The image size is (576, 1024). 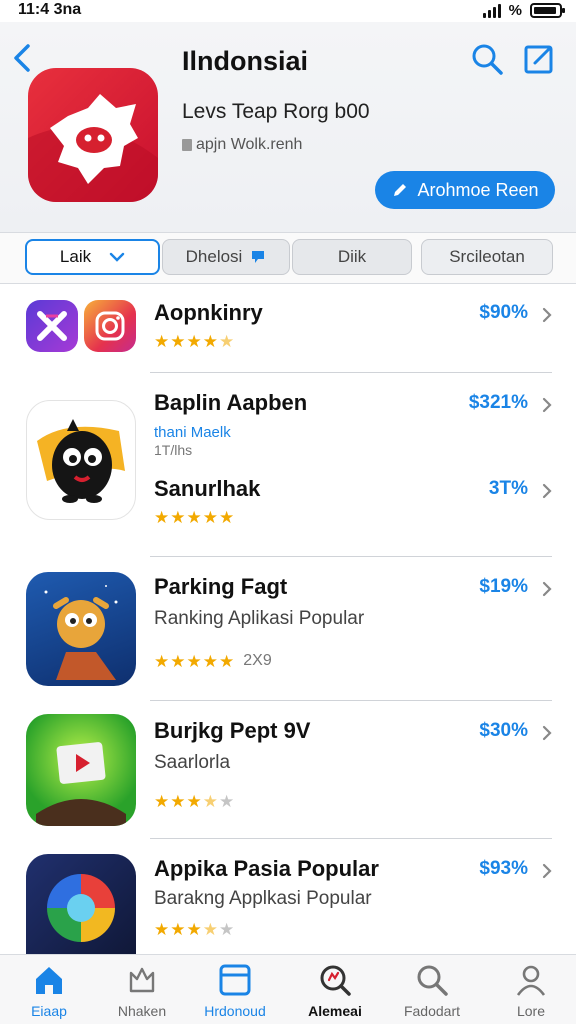 What do you see at coordinates (288, 769) in the screenshot?
I see `list-item: Burjkg Pept 9V Saarlorla ★ ★ ★ ★ ★ $30%` at bounding box center [288, 769].